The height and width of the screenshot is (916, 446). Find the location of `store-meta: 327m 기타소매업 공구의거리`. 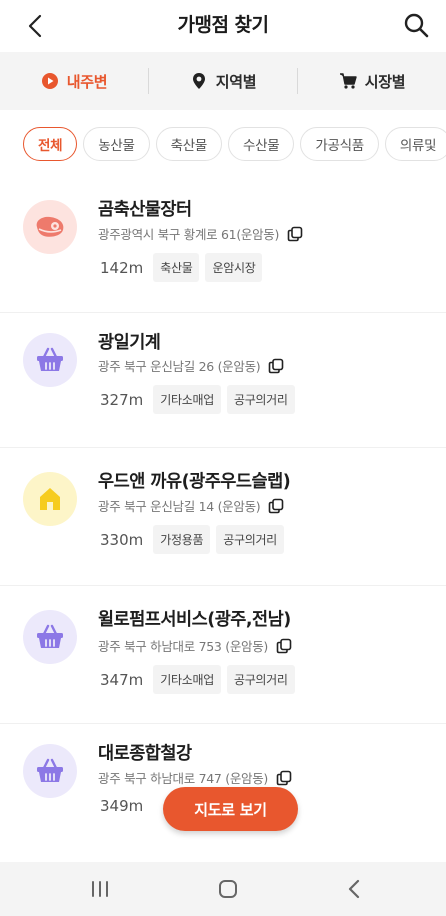

store-meta: 327m 기타소매업 공구의거리 is located at coordinates (197, 399).